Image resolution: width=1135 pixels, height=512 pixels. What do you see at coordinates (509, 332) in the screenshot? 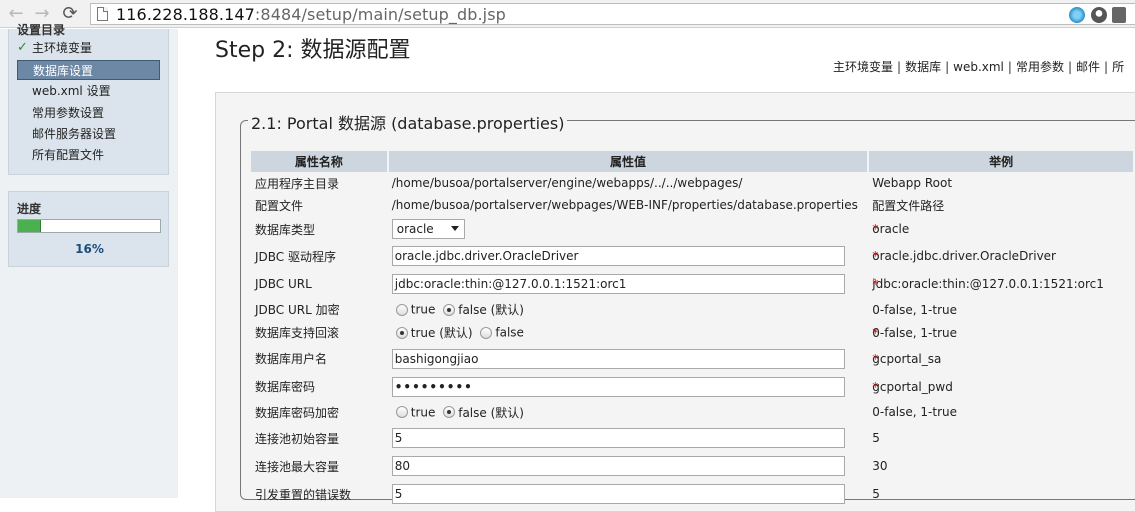
I see `radio-label: false` at bounding box center [509, 332].